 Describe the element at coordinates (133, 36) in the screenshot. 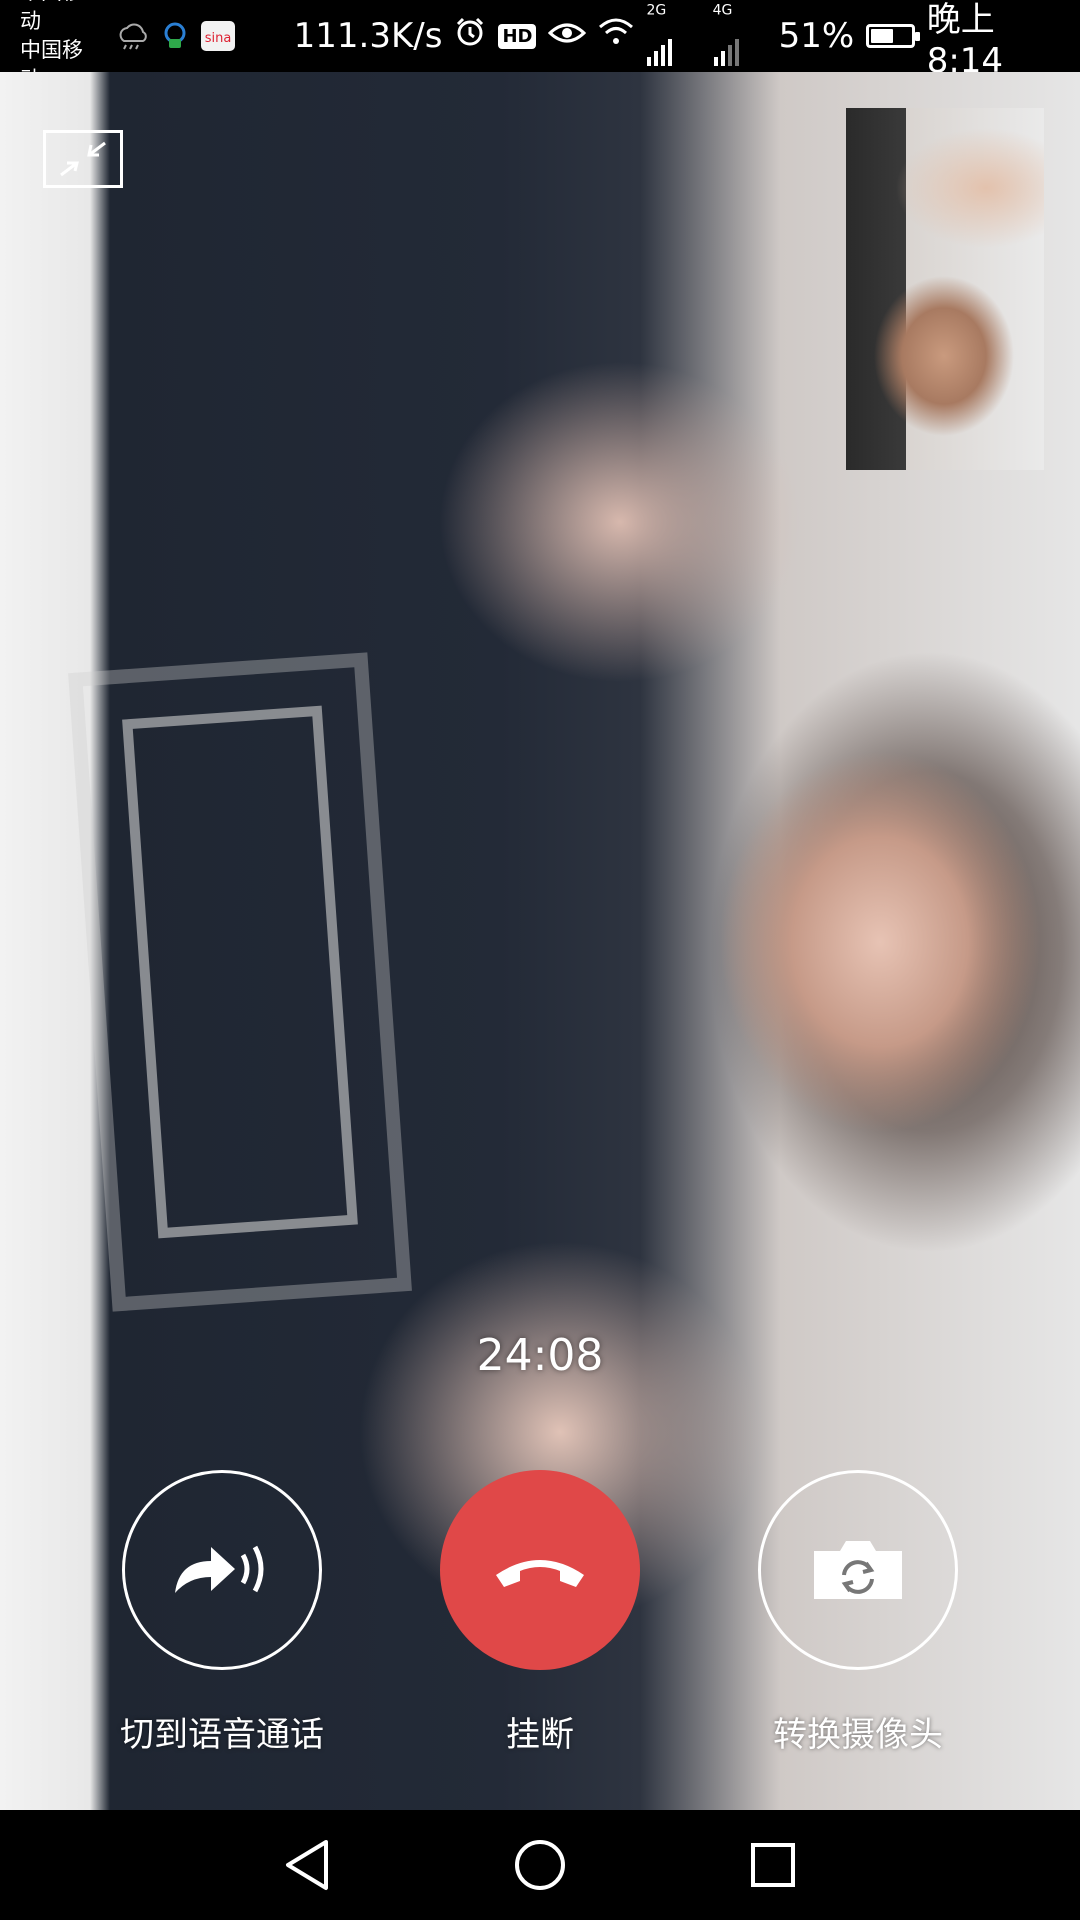

I see `weather-icon` at that location.